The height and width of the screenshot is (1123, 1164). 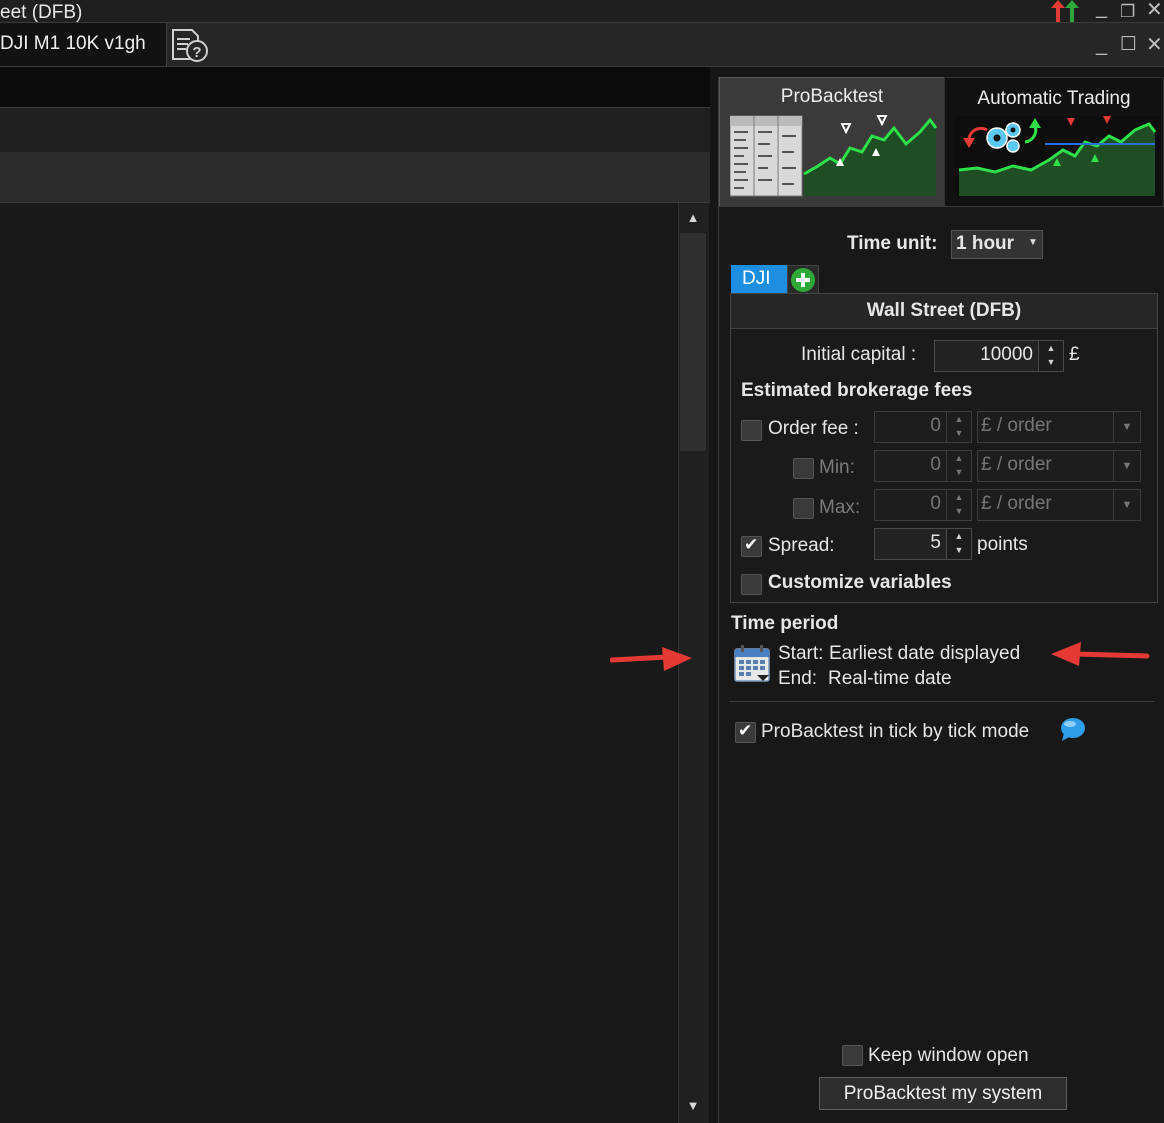 What do you see at coordinates (1127, 12) in the screenshot?
I see `restore-icon: ❐` at bounding box center [1127, 12].